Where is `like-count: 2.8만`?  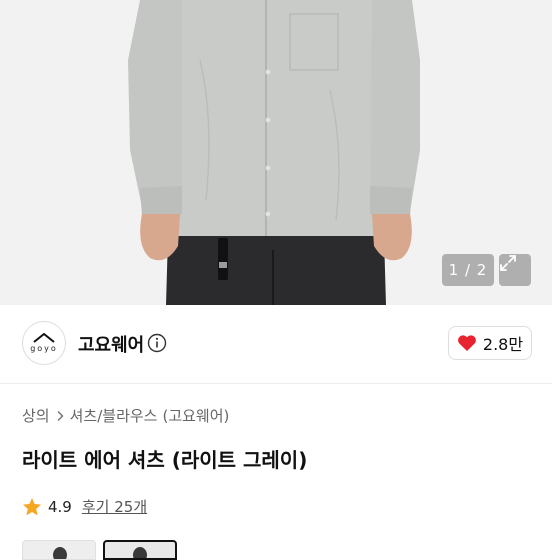
like-count: 2.8만 is located at coordinates (503, 344).